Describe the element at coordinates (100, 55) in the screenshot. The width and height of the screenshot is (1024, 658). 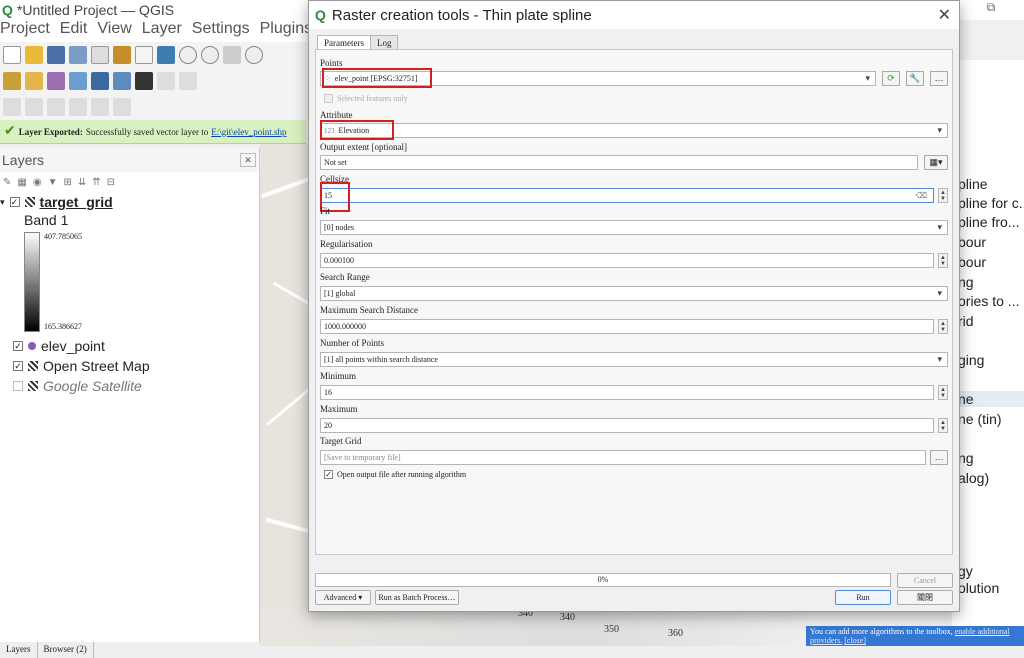
I see `print-layout-icon` at that location.